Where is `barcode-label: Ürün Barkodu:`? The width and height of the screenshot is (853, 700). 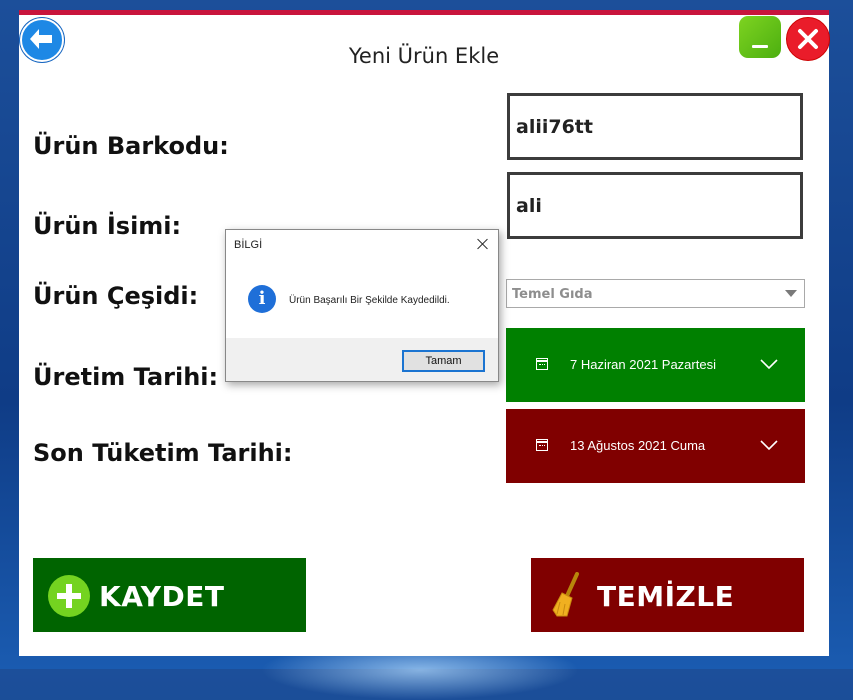
barcode-label: Ürün Barkodu: is located at coordinates (131, 146).